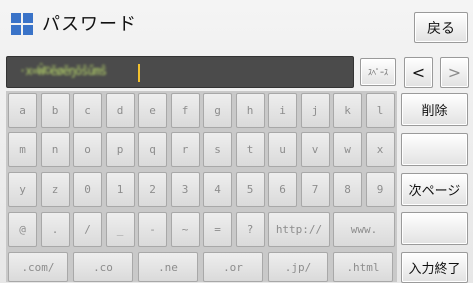 This screenshot has width=473, height=283. Describe the element at coordinates (38, 267) in the screenshot. I see `key-symbol: .com/` at that location.